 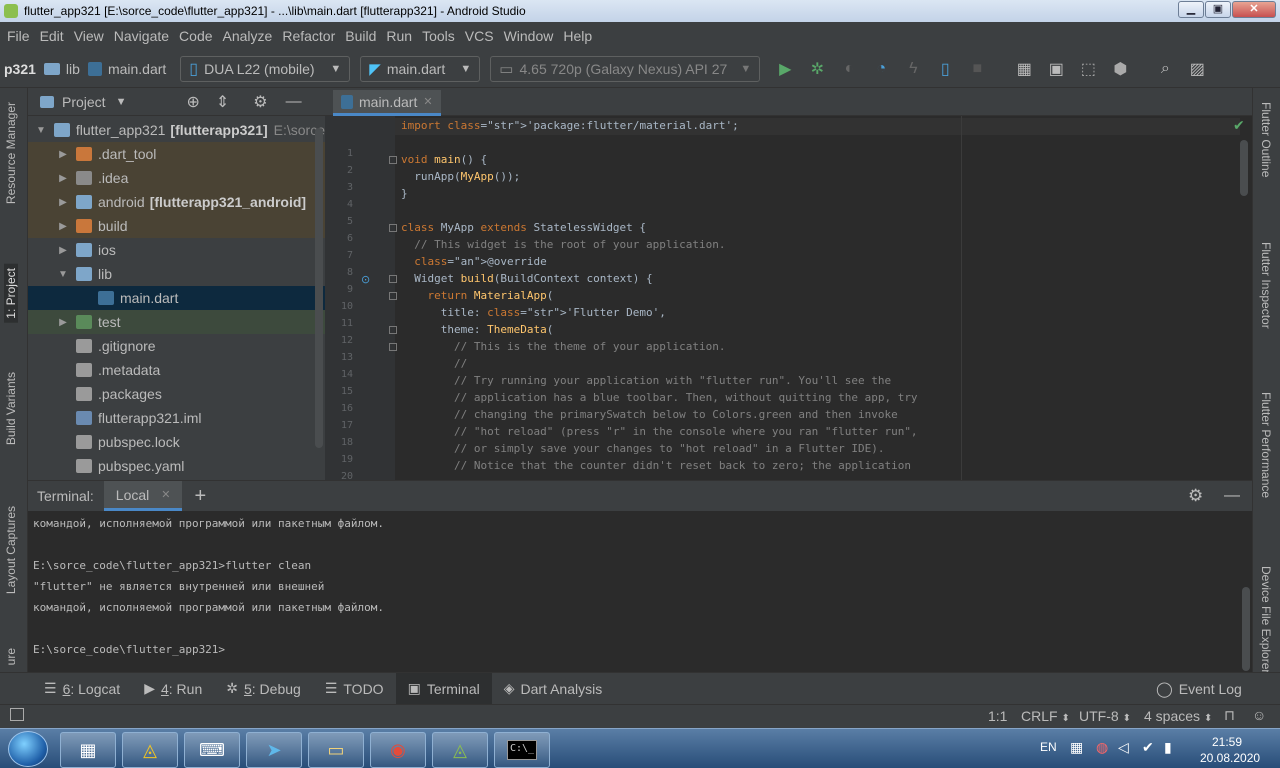 What do you see at coordinates (121, 102) in the screenshot?
I see `chevron-down-icon: ▼` at bounding box center [121, 102].